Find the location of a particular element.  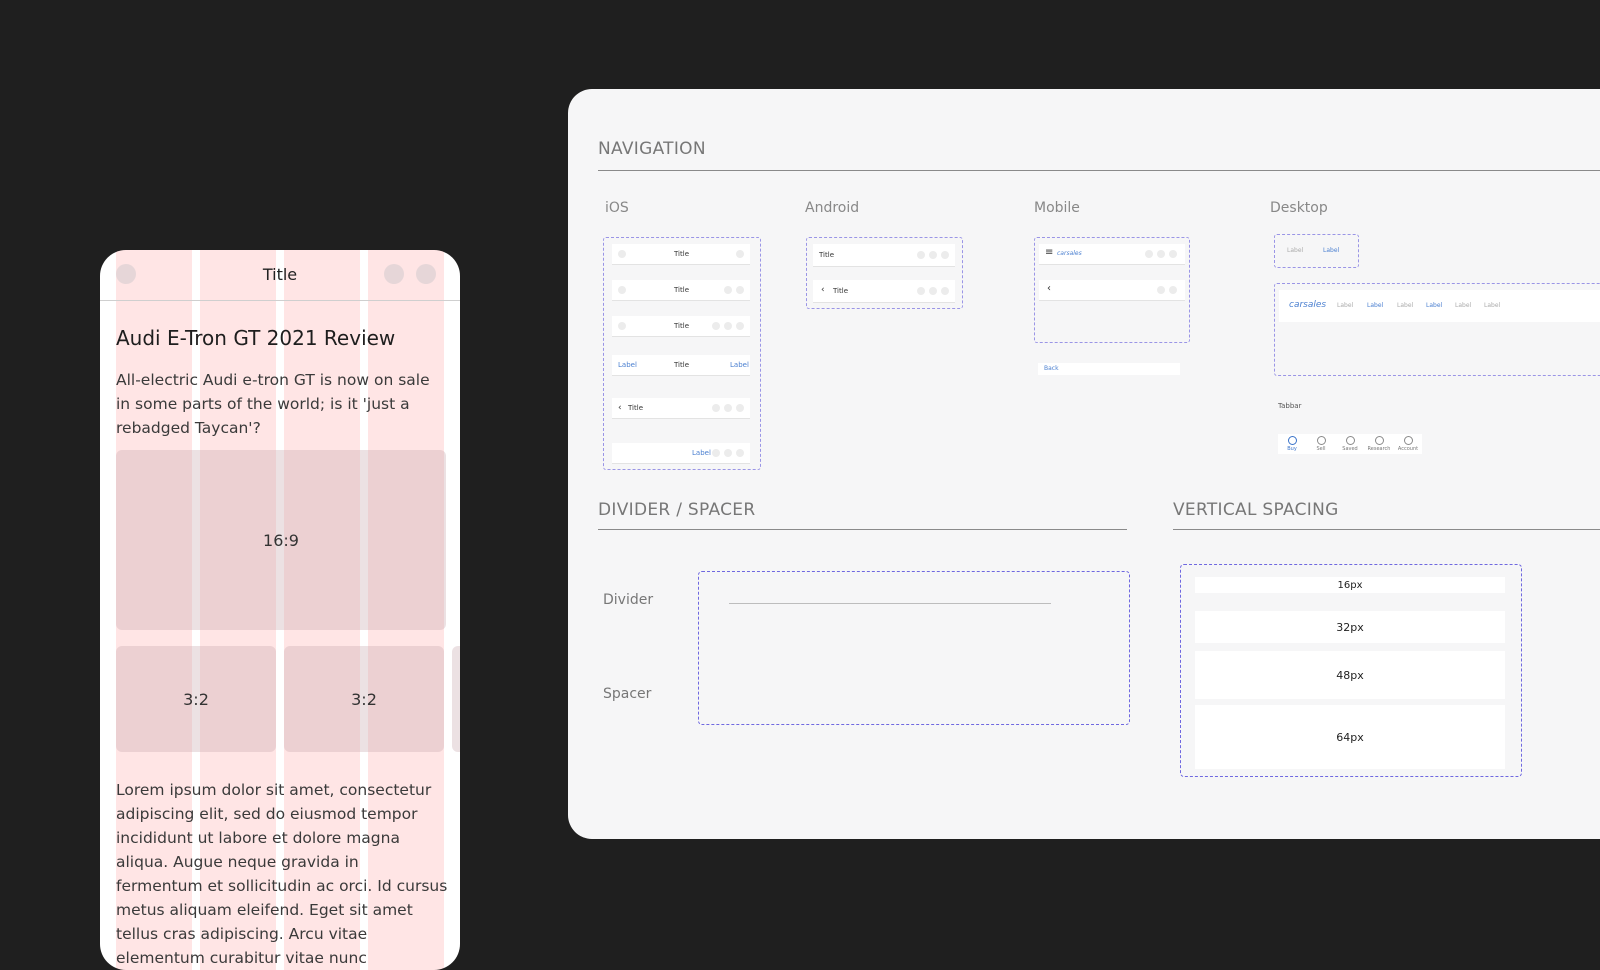

nav-title: Title is located at coordinates (280, 274).